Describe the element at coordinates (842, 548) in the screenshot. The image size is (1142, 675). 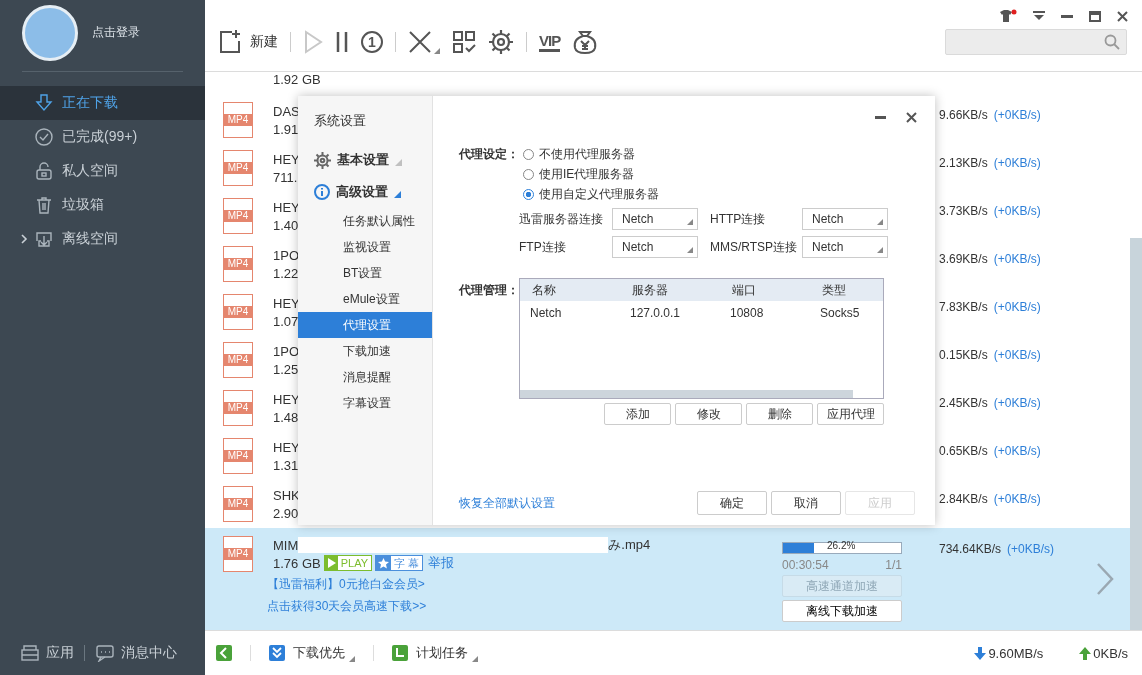
I see `progress-bar: 26.2%` at that location.